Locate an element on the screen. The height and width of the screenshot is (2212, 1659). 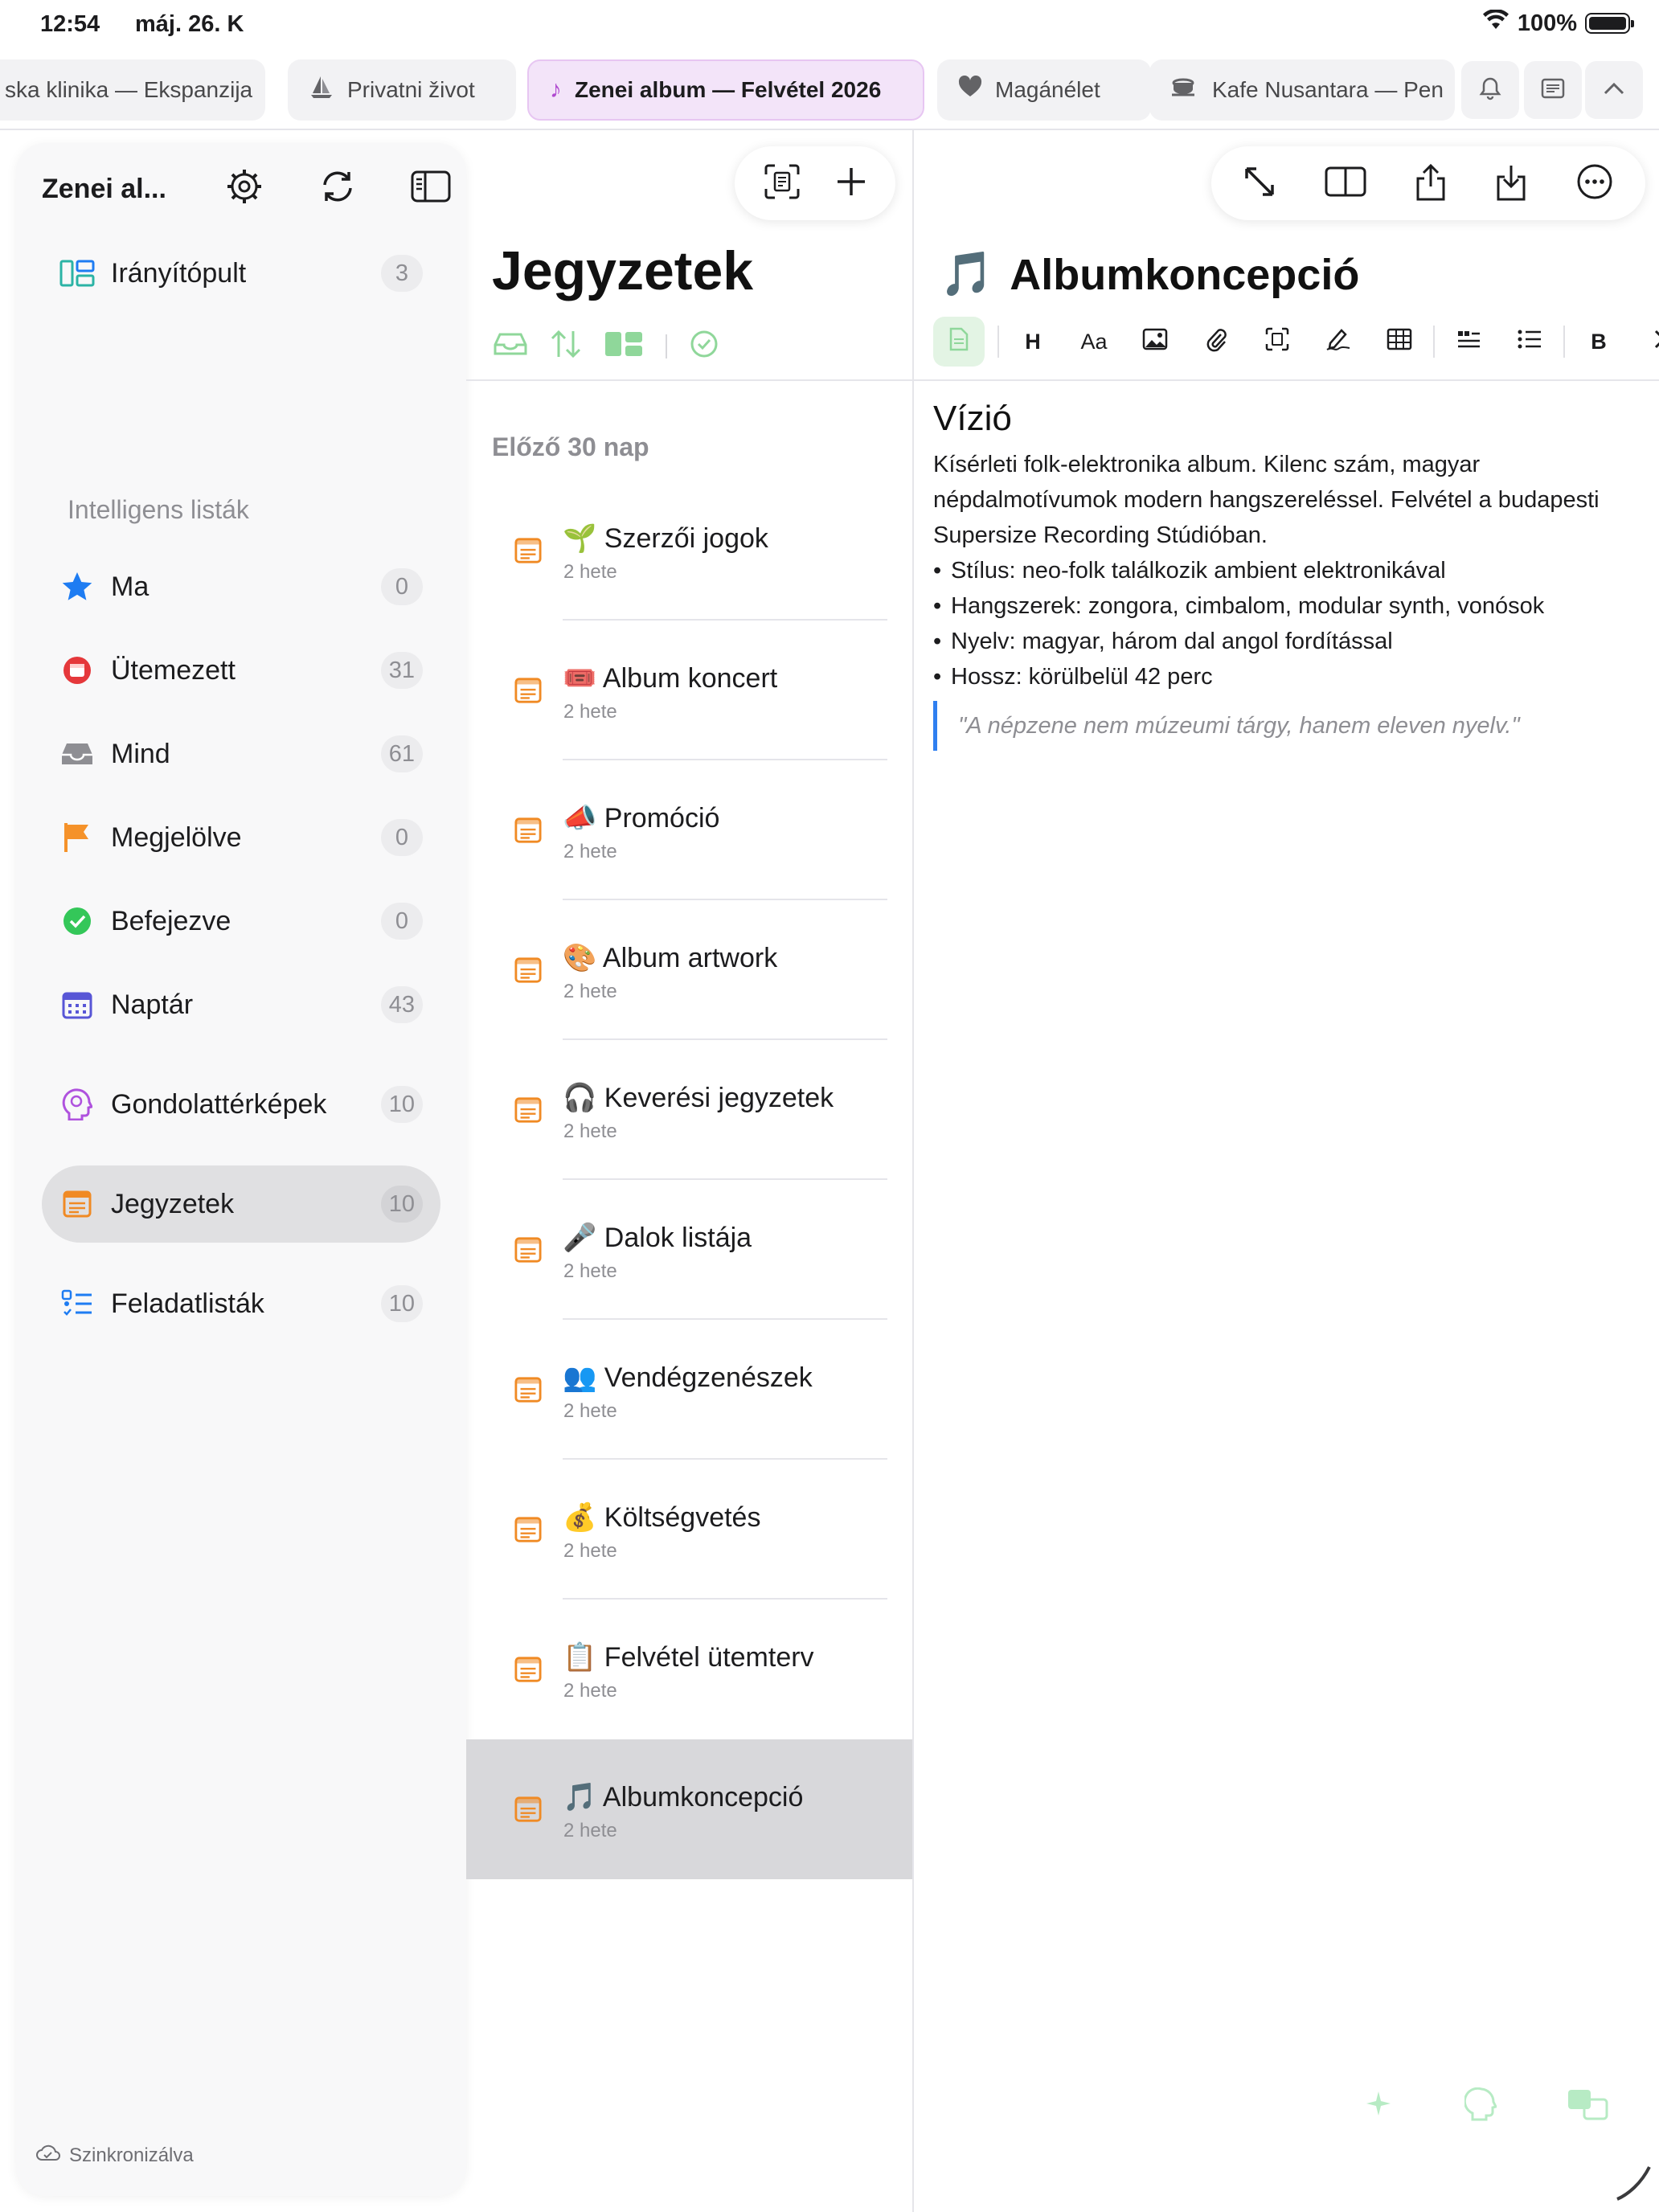
note-item-emoji: 💰 is located at coordinates (580, 1517).